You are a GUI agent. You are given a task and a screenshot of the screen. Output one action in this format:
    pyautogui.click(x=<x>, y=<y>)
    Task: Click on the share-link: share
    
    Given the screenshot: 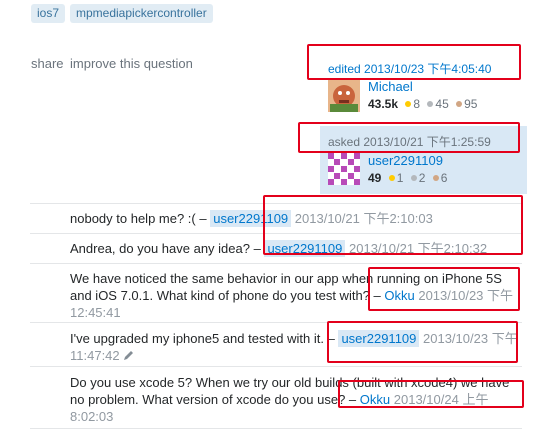 What is the action you would take?
    pyautogui.click(x=47, y=63)
    